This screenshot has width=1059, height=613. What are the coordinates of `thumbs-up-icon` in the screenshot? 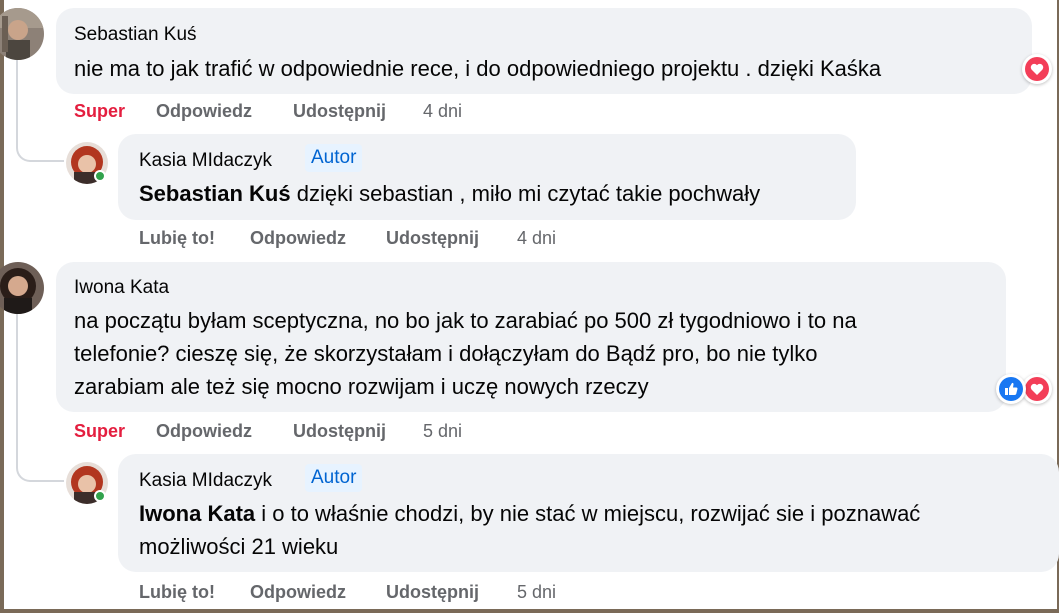 It's located at (1011, 389).